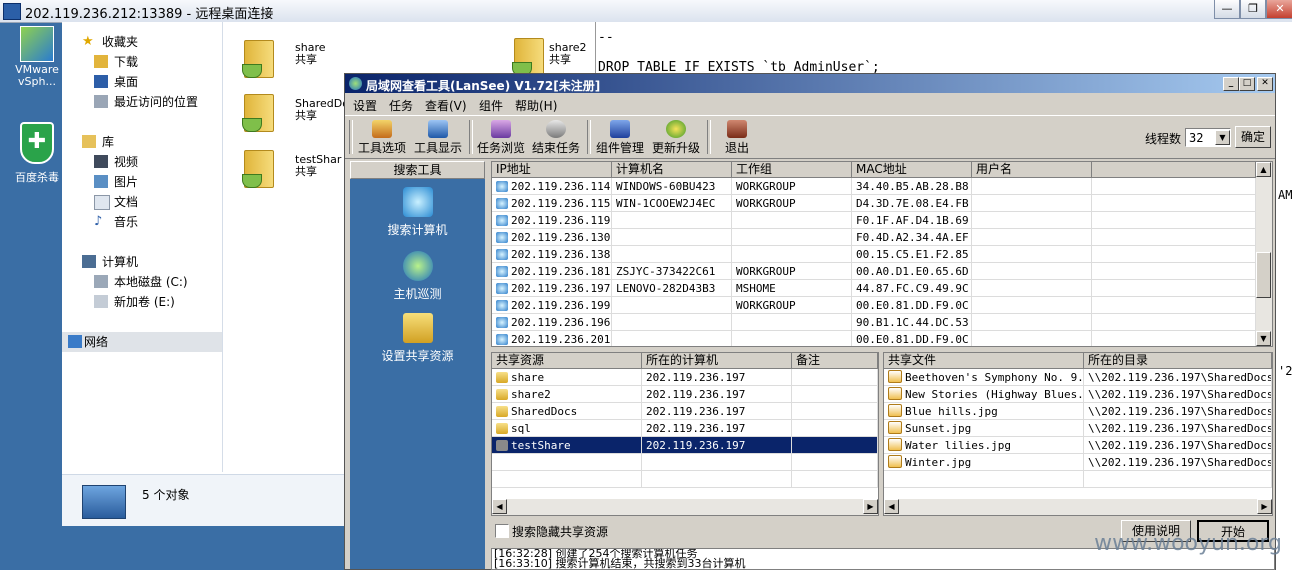  I want to click on column-directory: 所在的目录, so click(1178, 361).